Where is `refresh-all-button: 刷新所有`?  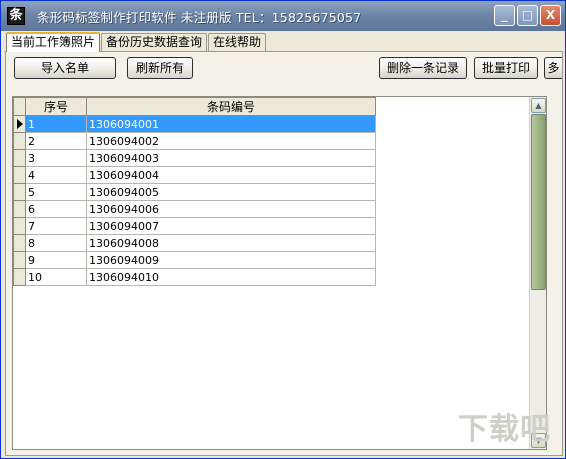
refresh-all-button: 刷新所有 is located at coordinates (160, 68).